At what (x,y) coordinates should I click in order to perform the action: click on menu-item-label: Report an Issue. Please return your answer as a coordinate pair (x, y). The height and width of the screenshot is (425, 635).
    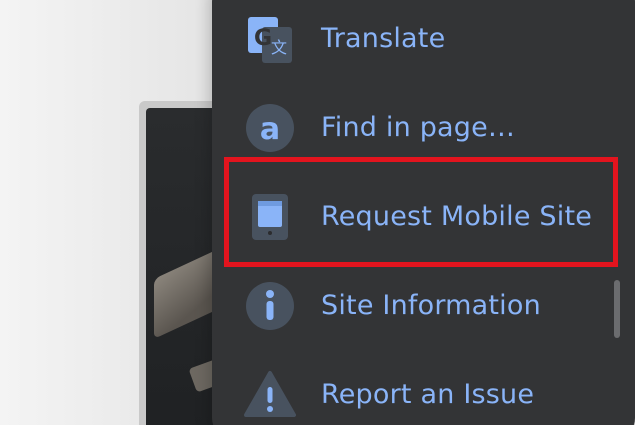
    Looking at the image, I should click on (428, 394).